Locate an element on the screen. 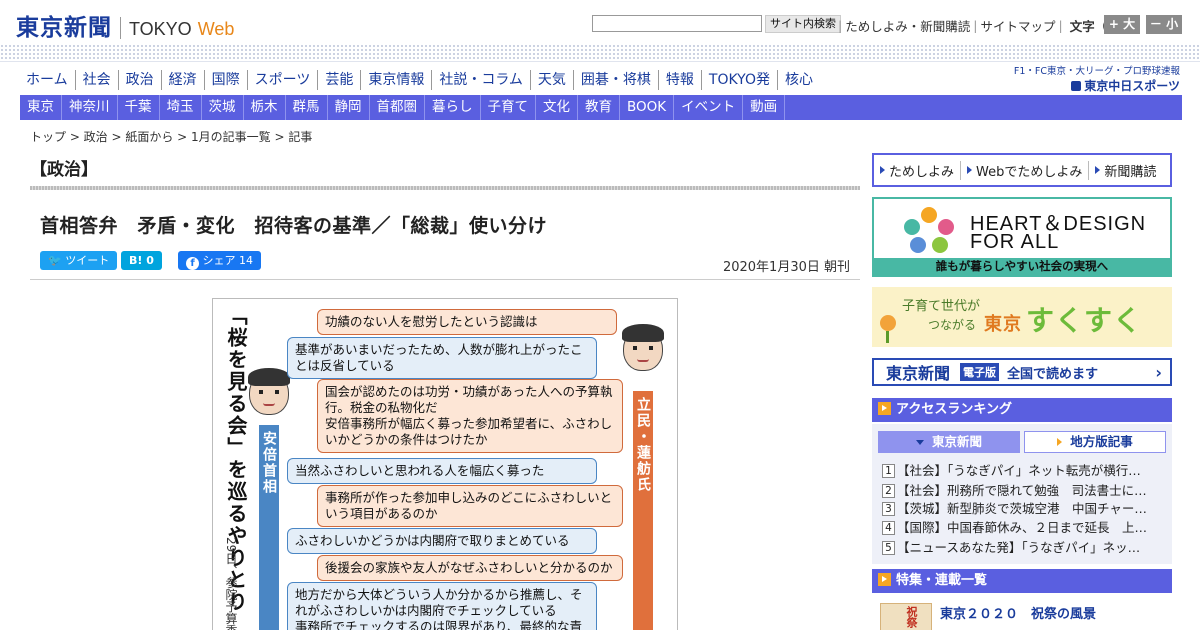  sukusuku-line1: 子育て世代が is located at coordinates (941, 306).